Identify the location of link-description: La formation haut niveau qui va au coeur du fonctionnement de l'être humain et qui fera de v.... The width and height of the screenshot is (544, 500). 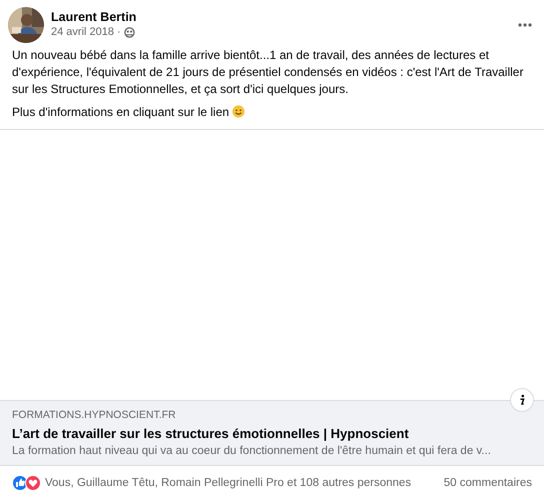
(252, 451).